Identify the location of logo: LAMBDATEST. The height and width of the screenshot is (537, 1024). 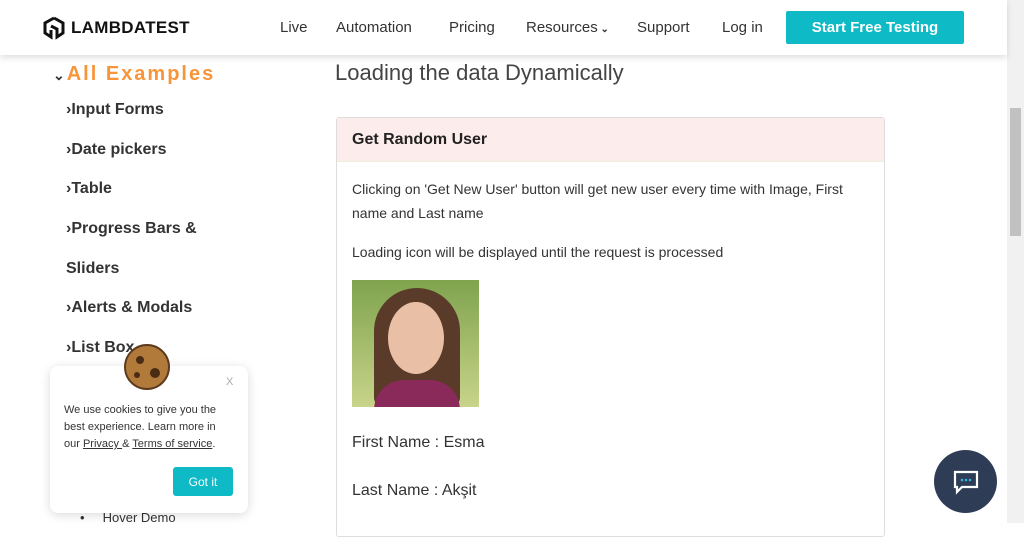
(116, 28).